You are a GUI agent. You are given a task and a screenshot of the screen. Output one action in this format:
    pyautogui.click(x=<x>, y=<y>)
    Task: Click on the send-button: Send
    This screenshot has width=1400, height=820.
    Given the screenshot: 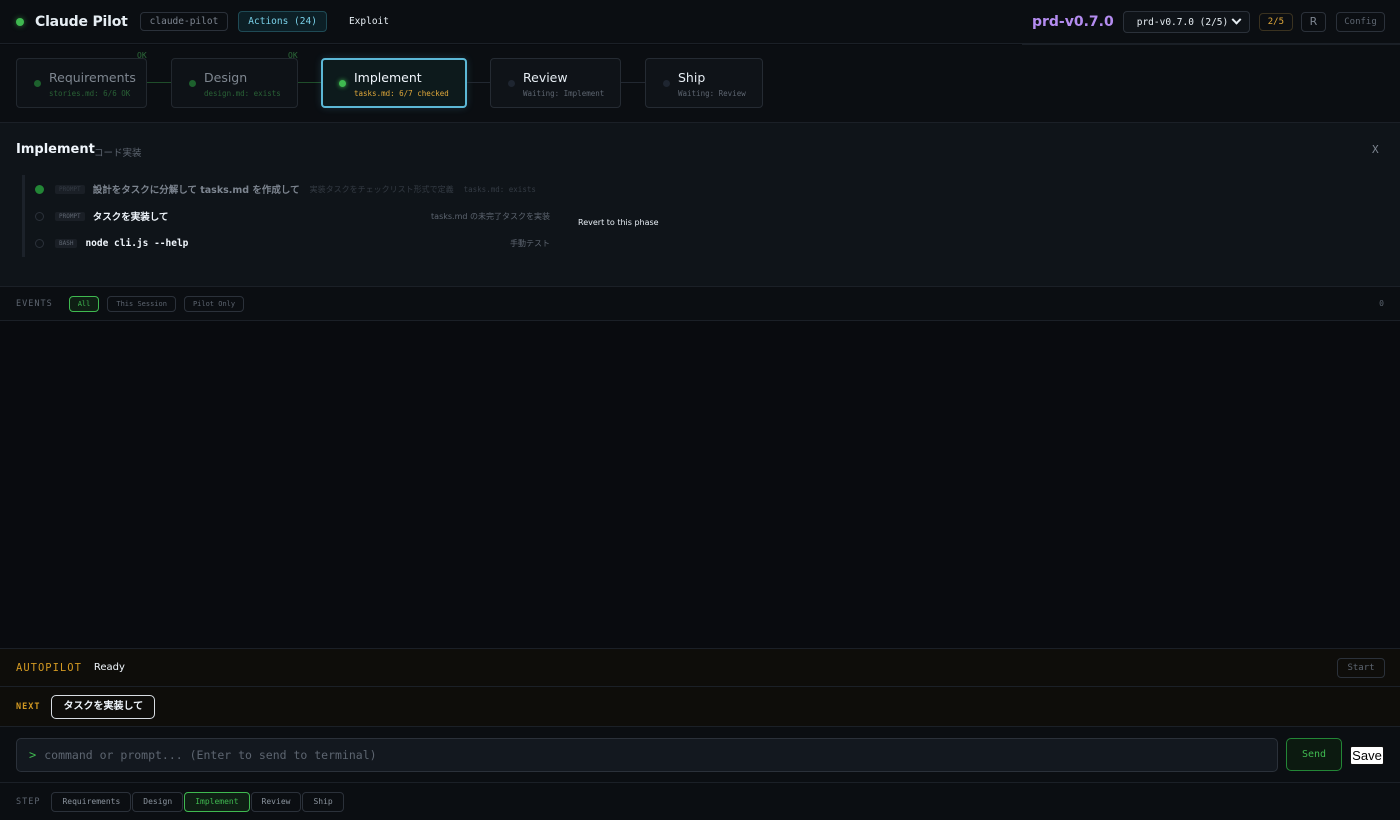 What is the action you would take?
    pyautogui.click(x=1314, y=754)
    